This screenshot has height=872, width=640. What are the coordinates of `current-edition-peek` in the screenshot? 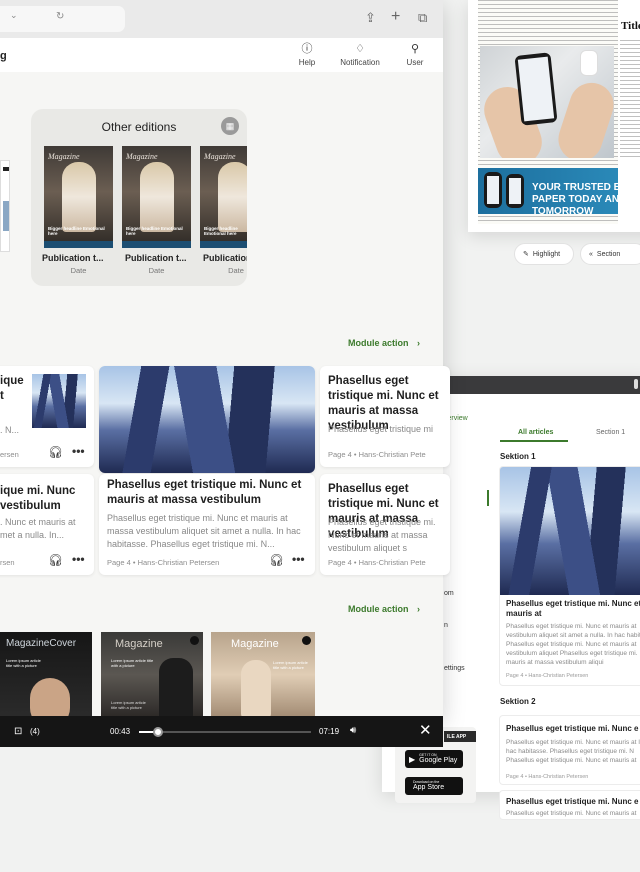 It's located at (5, 206).